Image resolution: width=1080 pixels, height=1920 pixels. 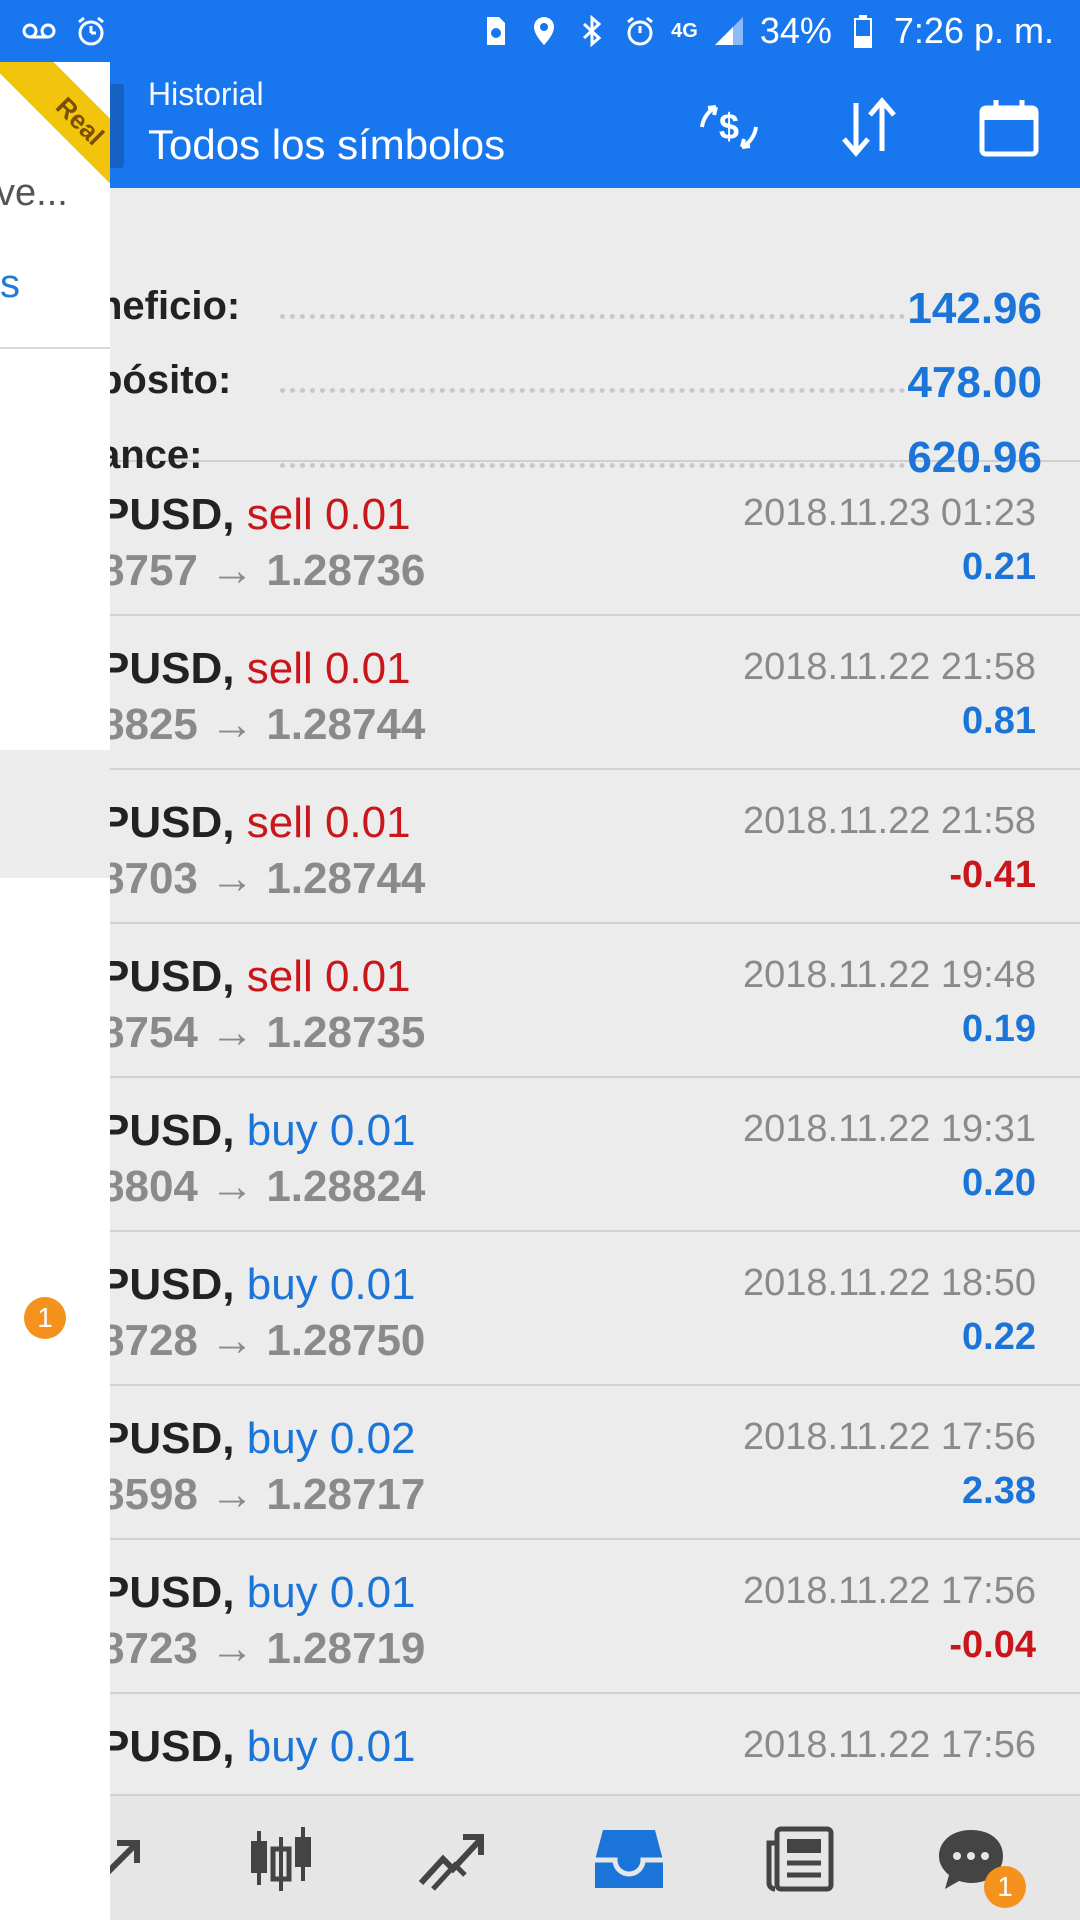 I want to click on deal-profit: 0.81, so click(x=999, y=721).